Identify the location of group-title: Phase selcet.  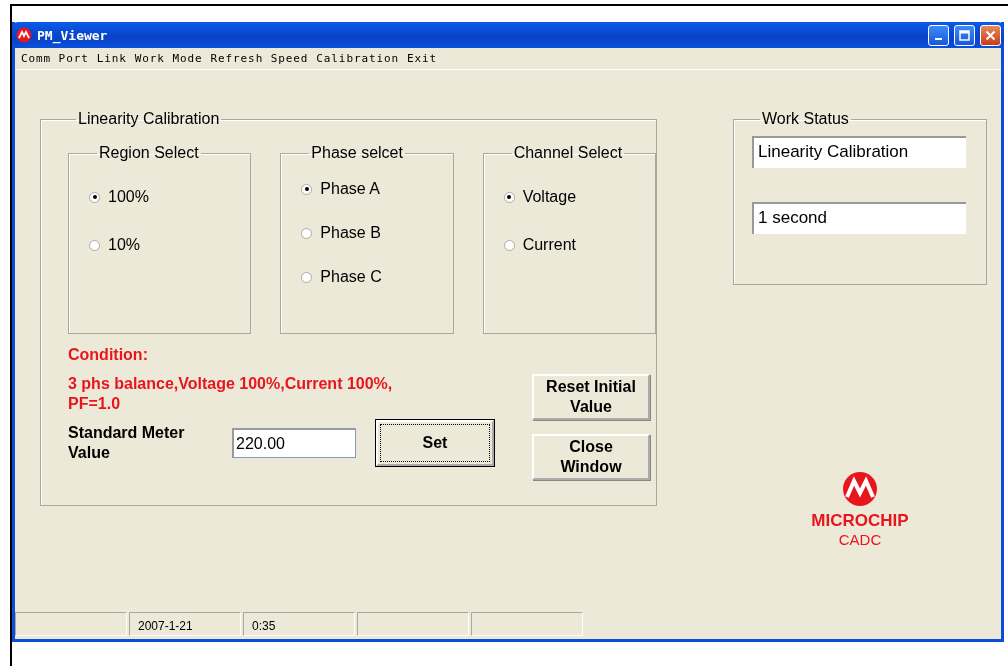
(357, 153).